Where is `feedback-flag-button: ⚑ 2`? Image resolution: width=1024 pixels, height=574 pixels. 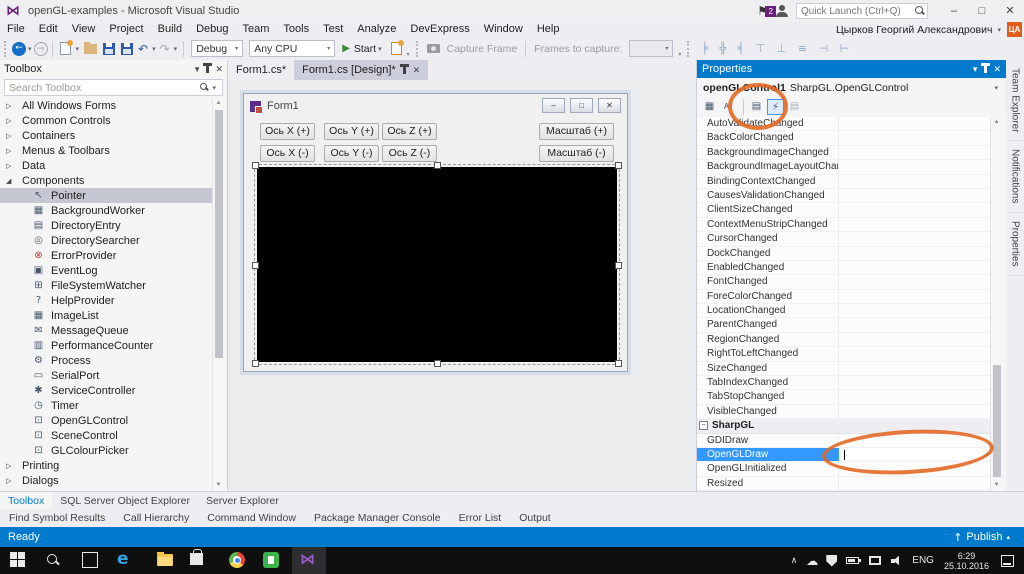 feedback-flag-button: ⚑ 2 is located at coordinates (767, 11).